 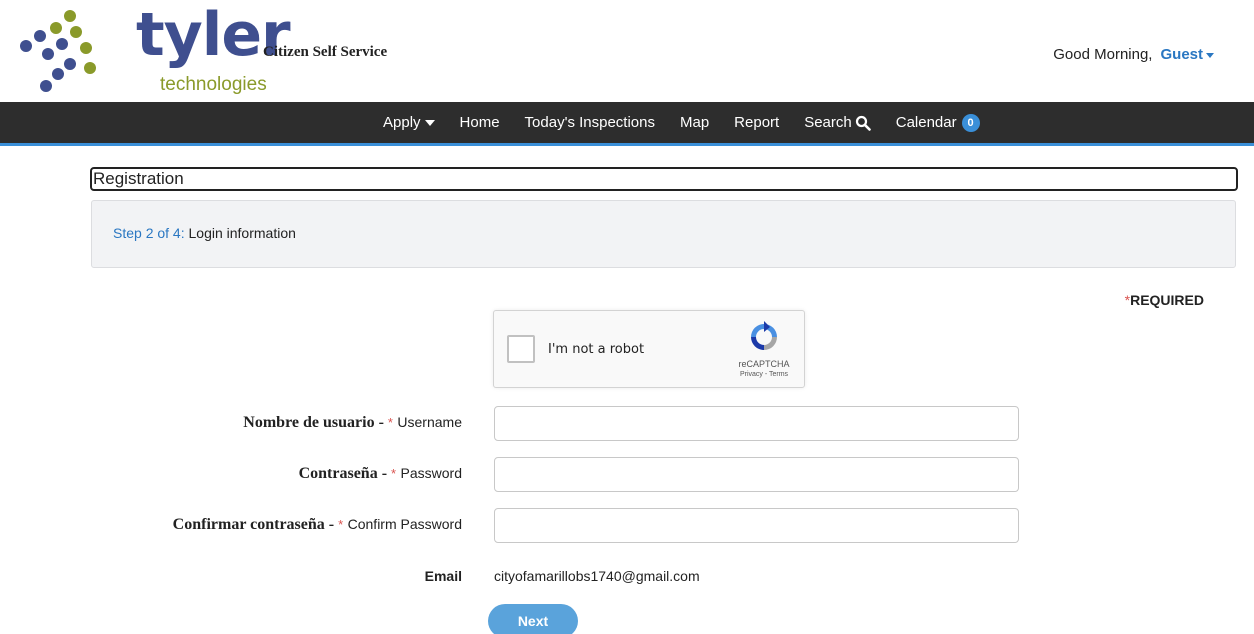 I want to click on nav-label-apply: Apply, so click(x=402, y=122).